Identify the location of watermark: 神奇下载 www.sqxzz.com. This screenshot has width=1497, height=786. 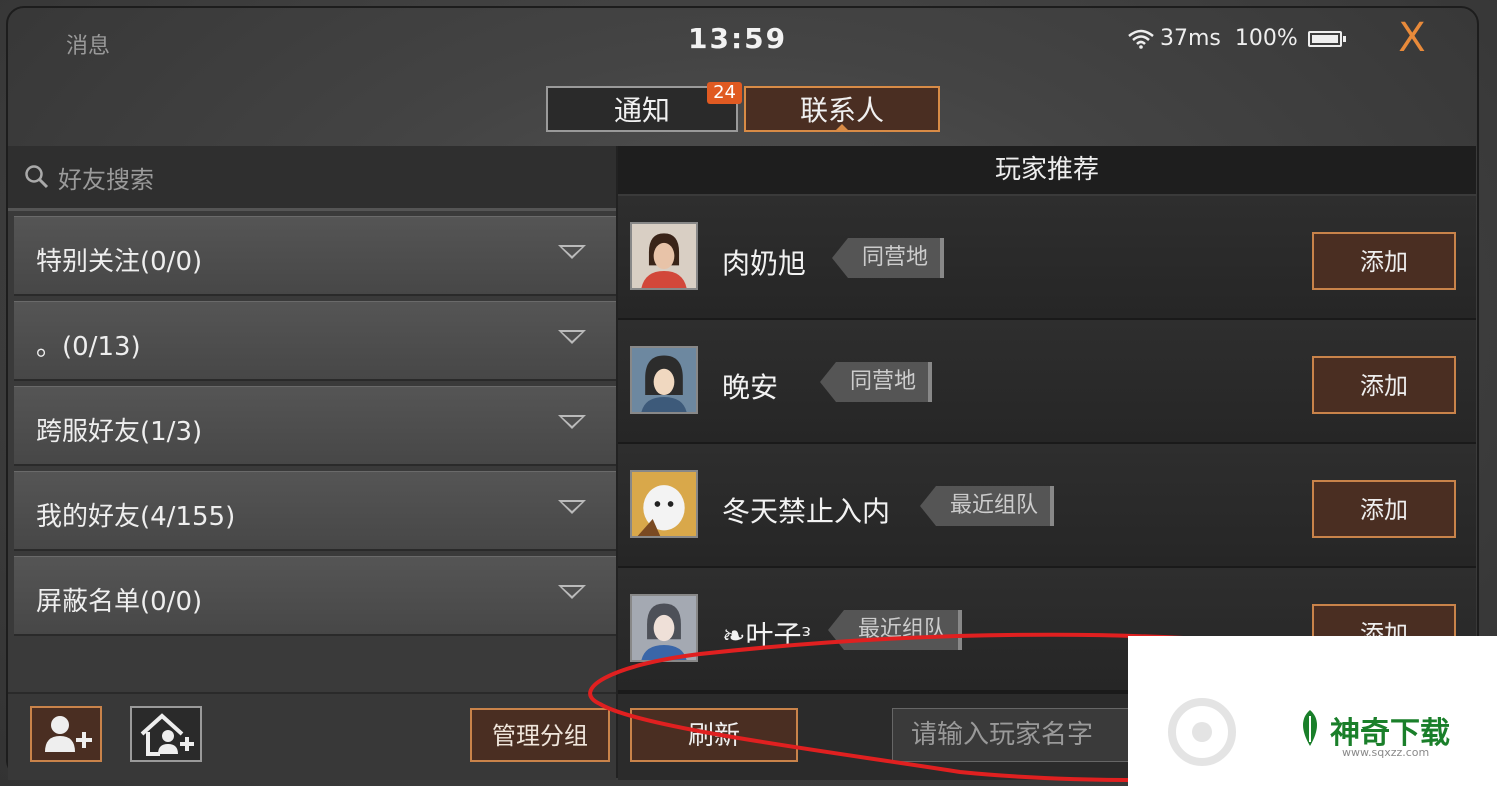
(1312, 711).